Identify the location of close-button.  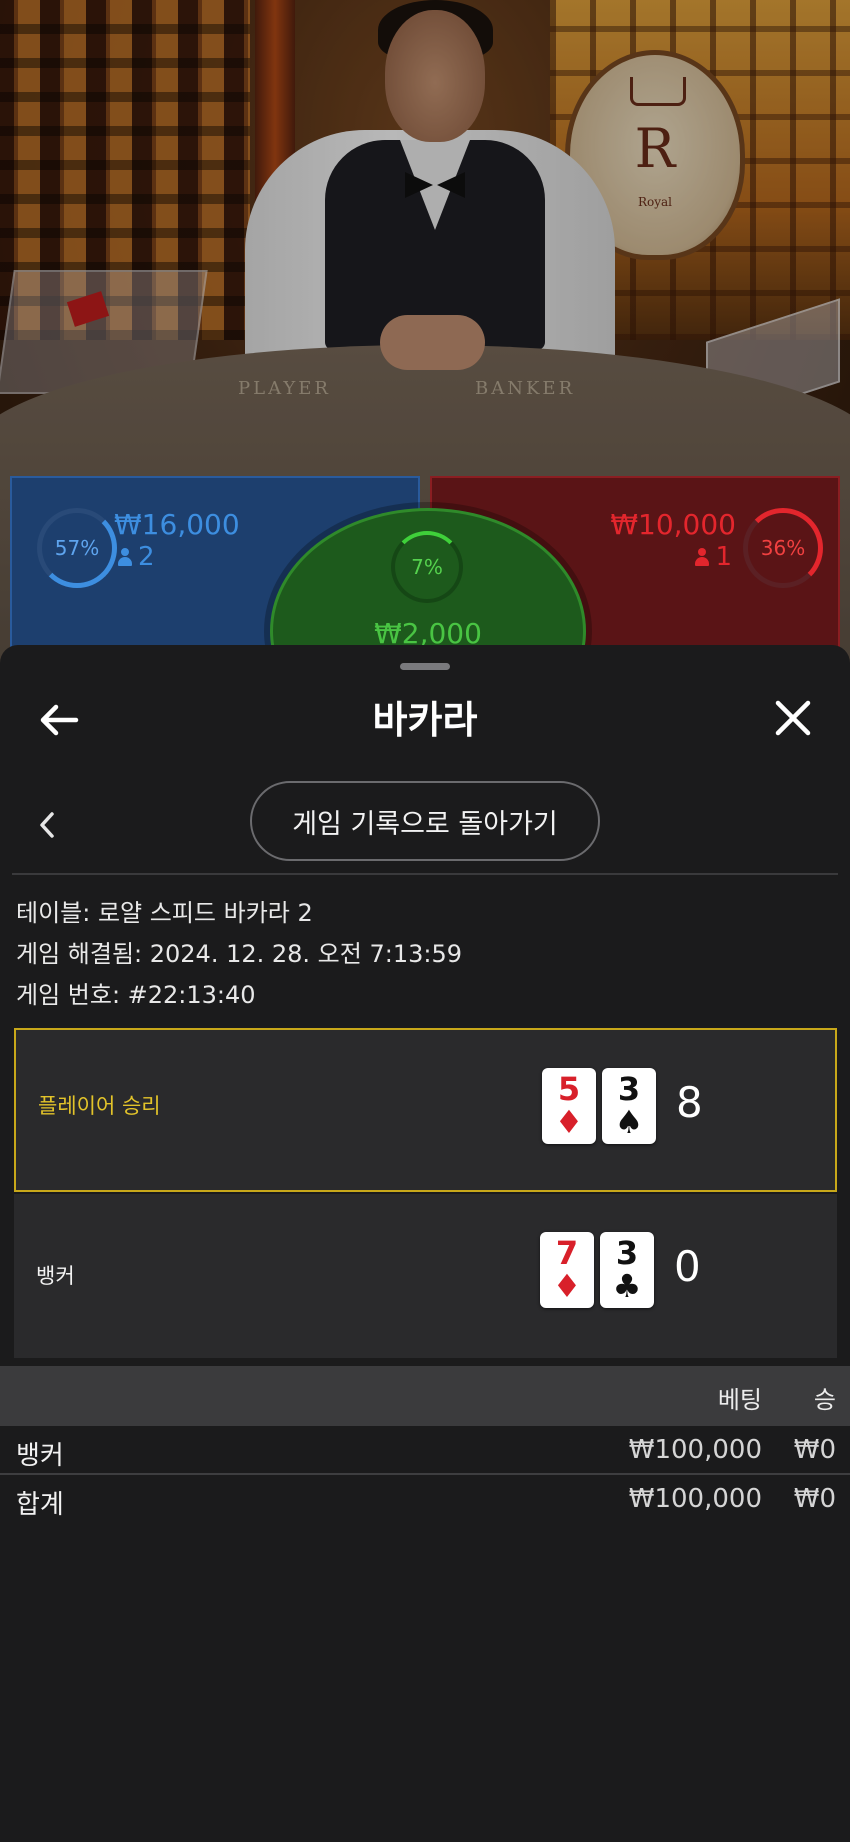
(793, 718).